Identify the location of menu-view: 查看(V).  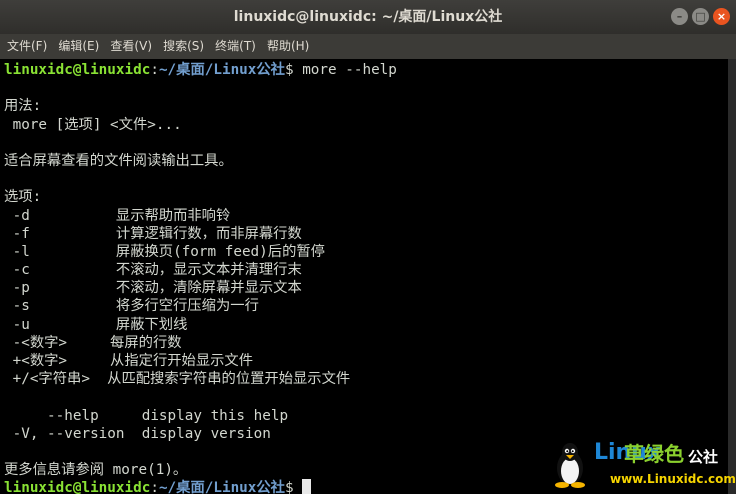
(127, 46).